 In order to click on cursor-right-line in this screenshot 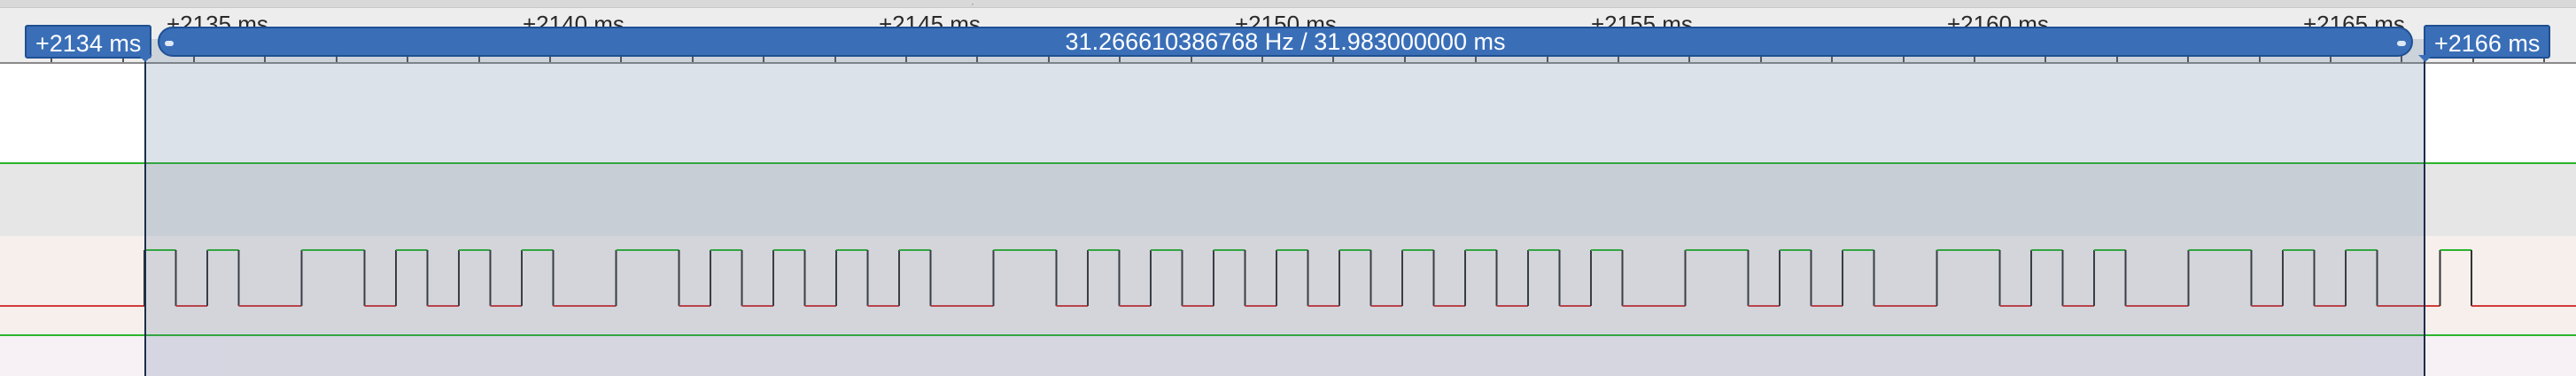, I will do `click(2424, 215)`.